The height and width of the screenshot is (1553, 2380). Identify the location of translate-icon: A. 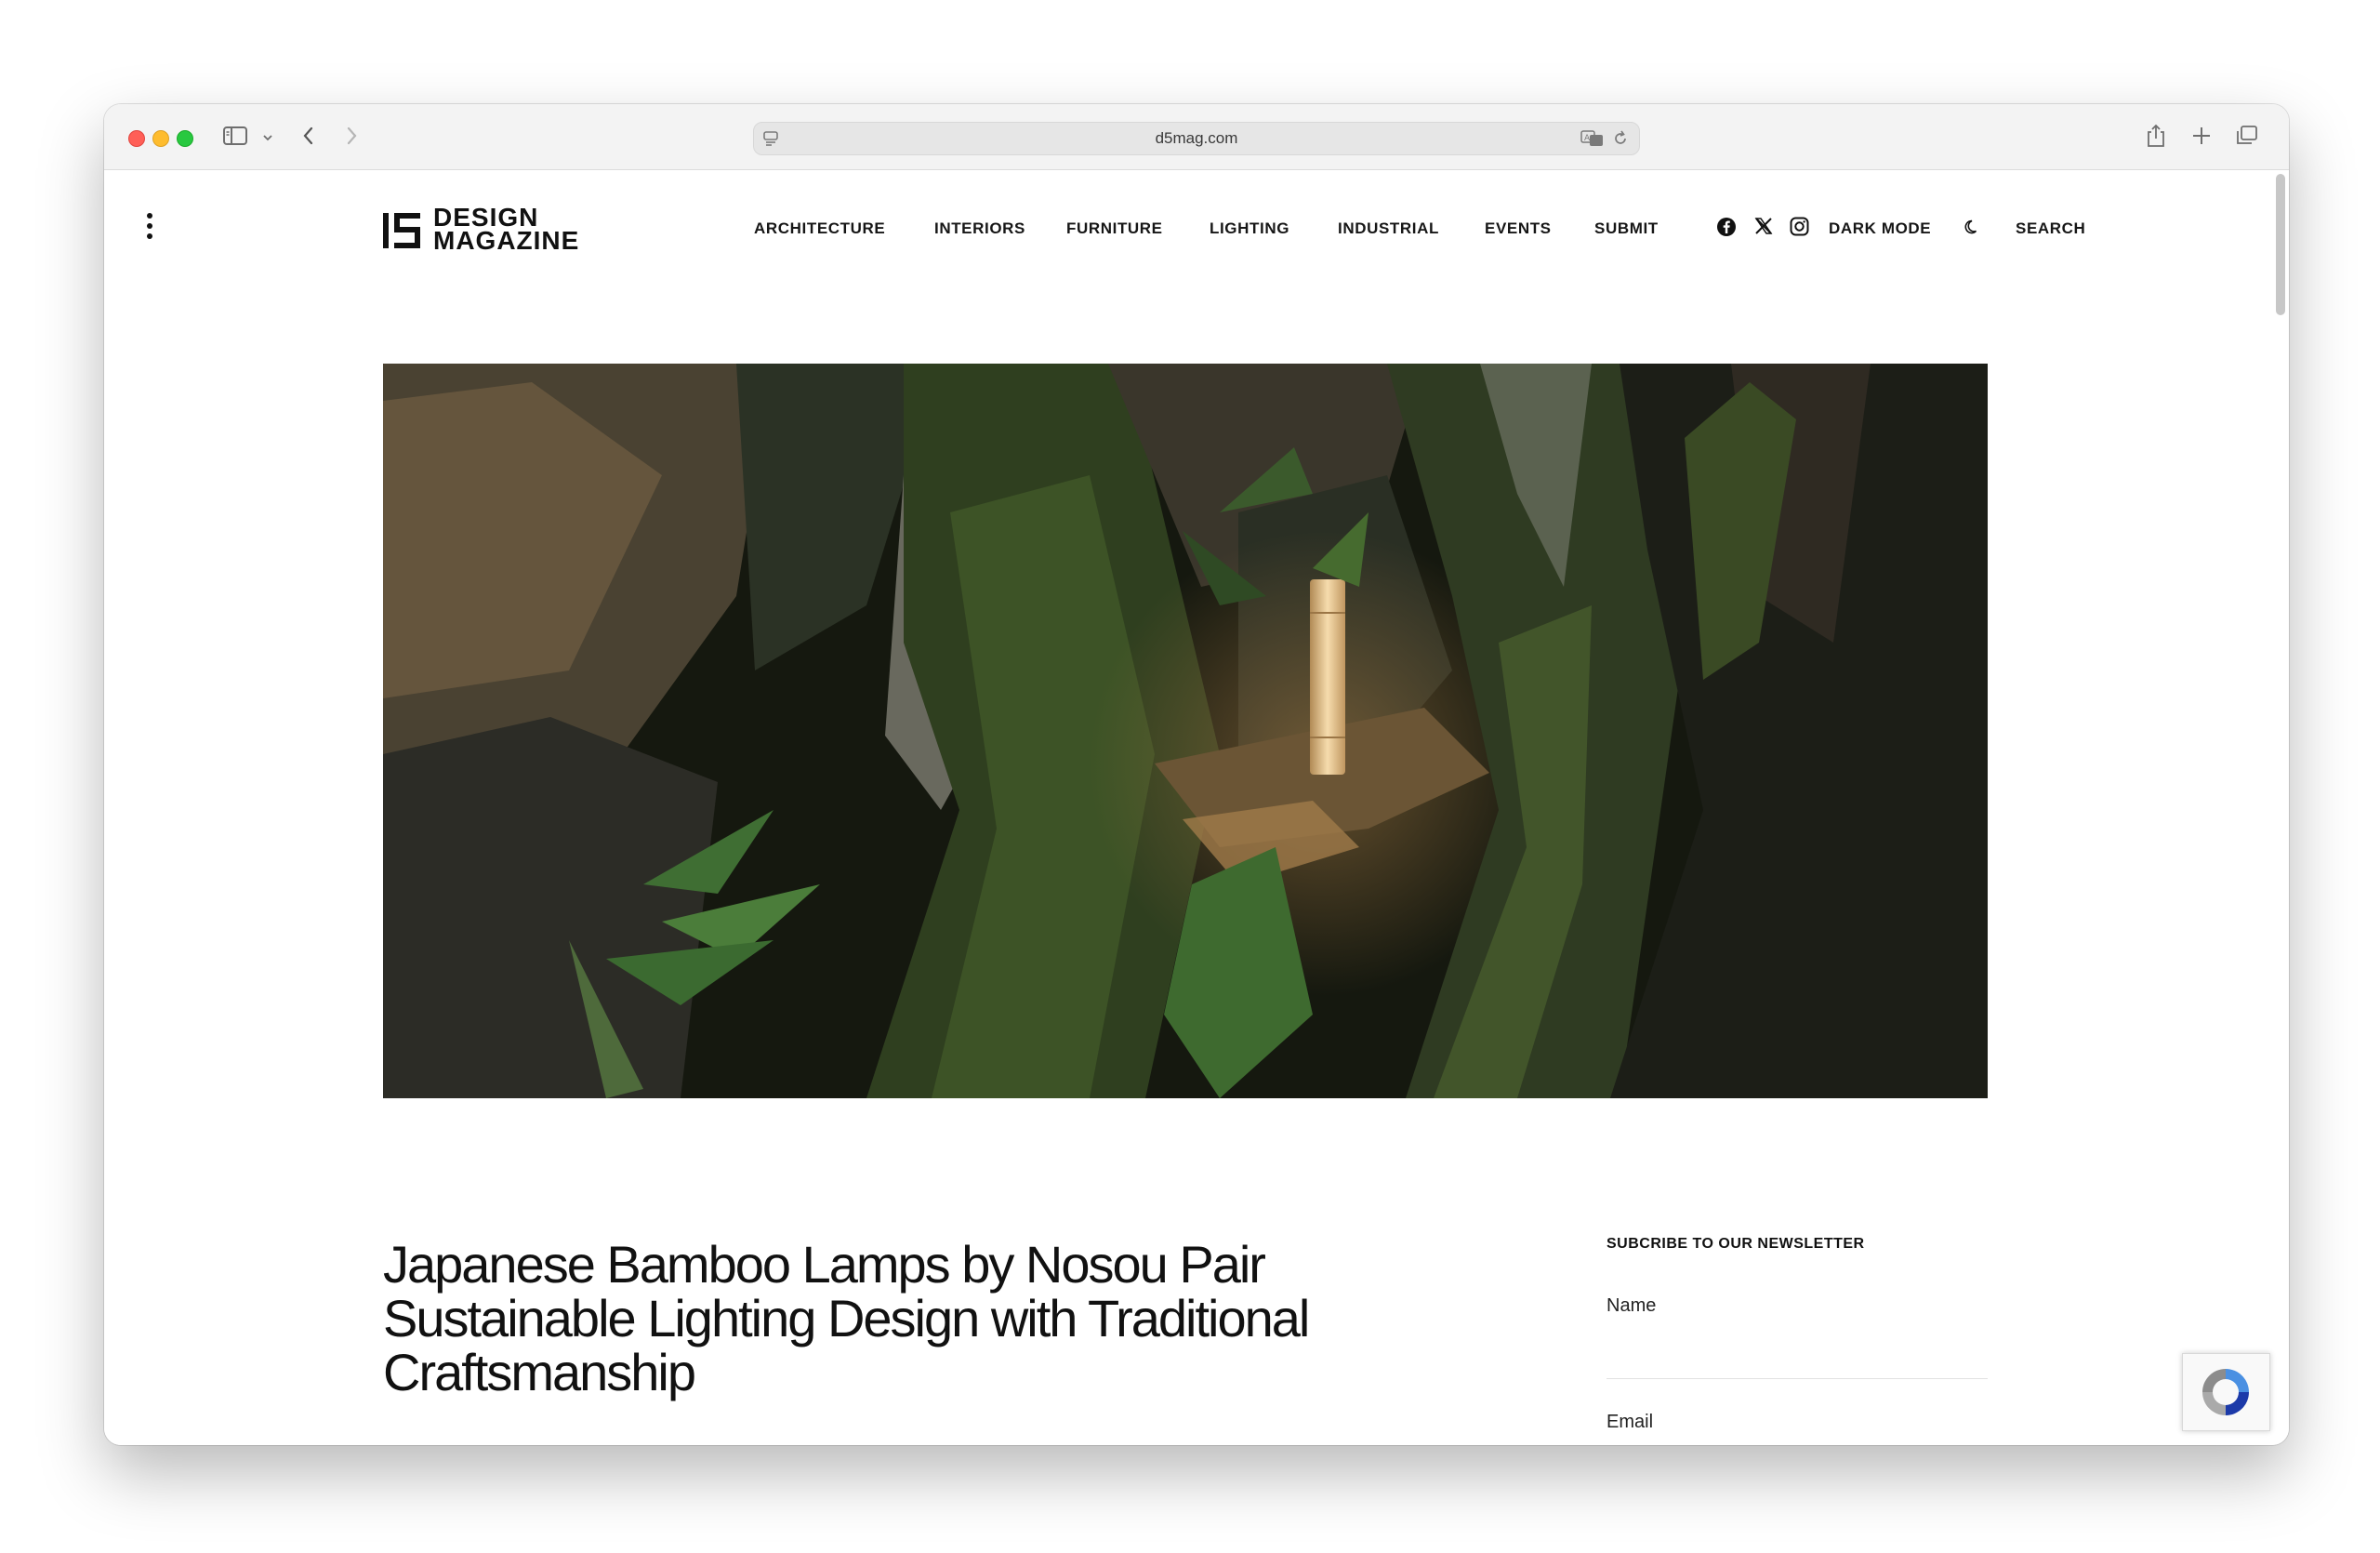
(1592, 141).